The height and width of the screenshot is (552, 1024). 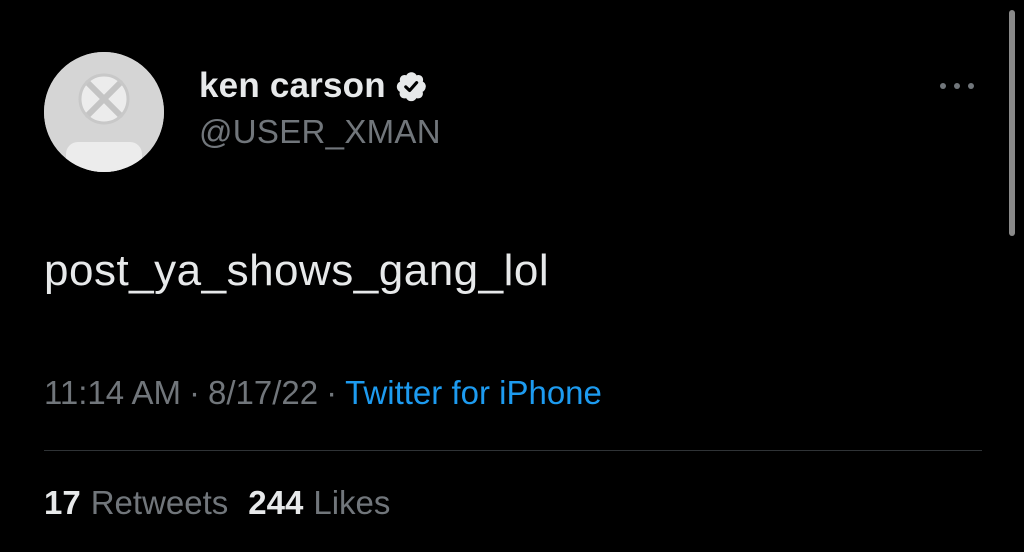 I want to click on avatar, so click(x=104, y=112).